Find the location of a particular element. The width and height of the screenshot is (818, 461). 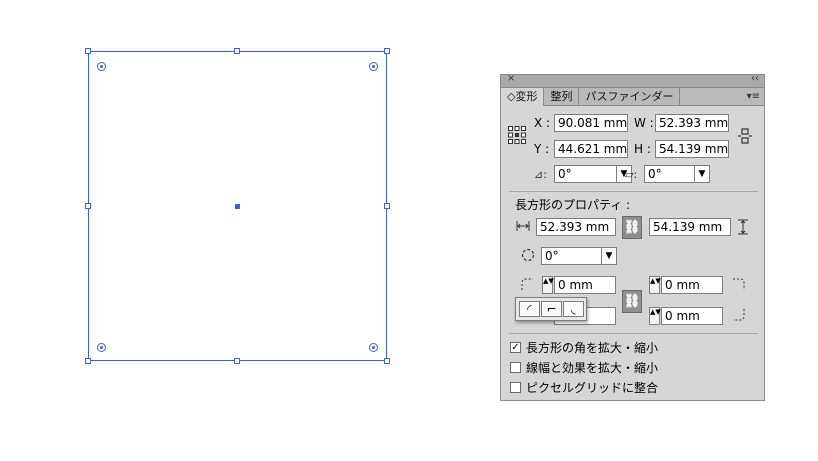

handle-bottom-left is located at coordinates (88, 361).